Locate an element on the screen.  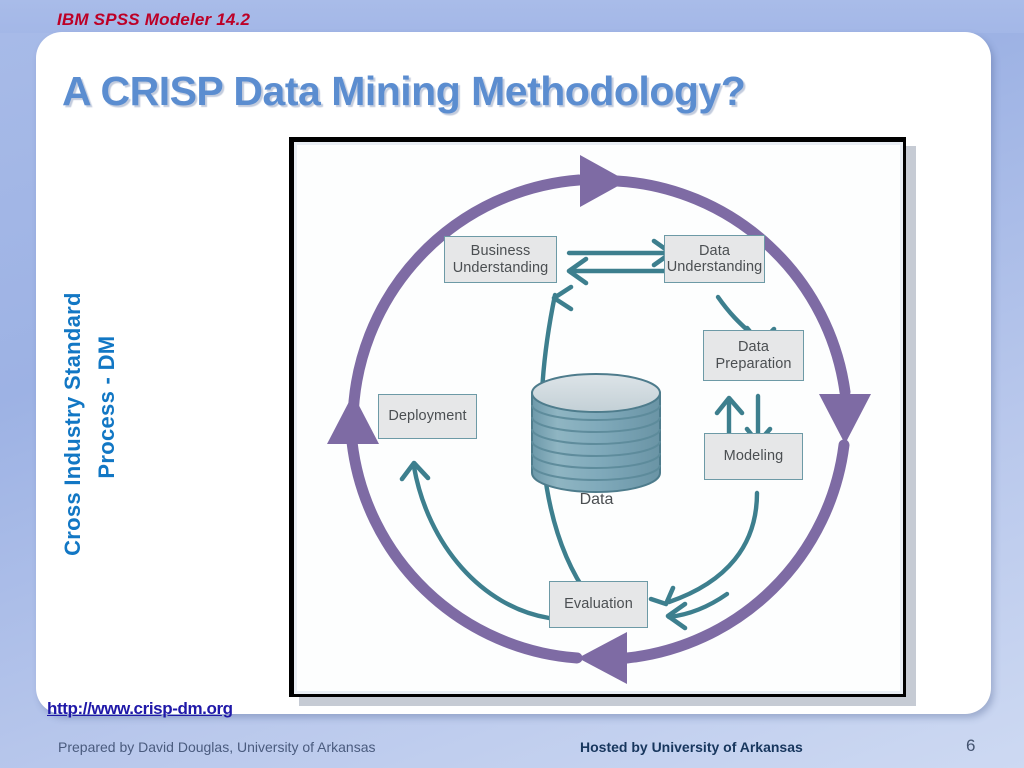
phase-label-line-1: Deployment is located at coordinates (427, 416).